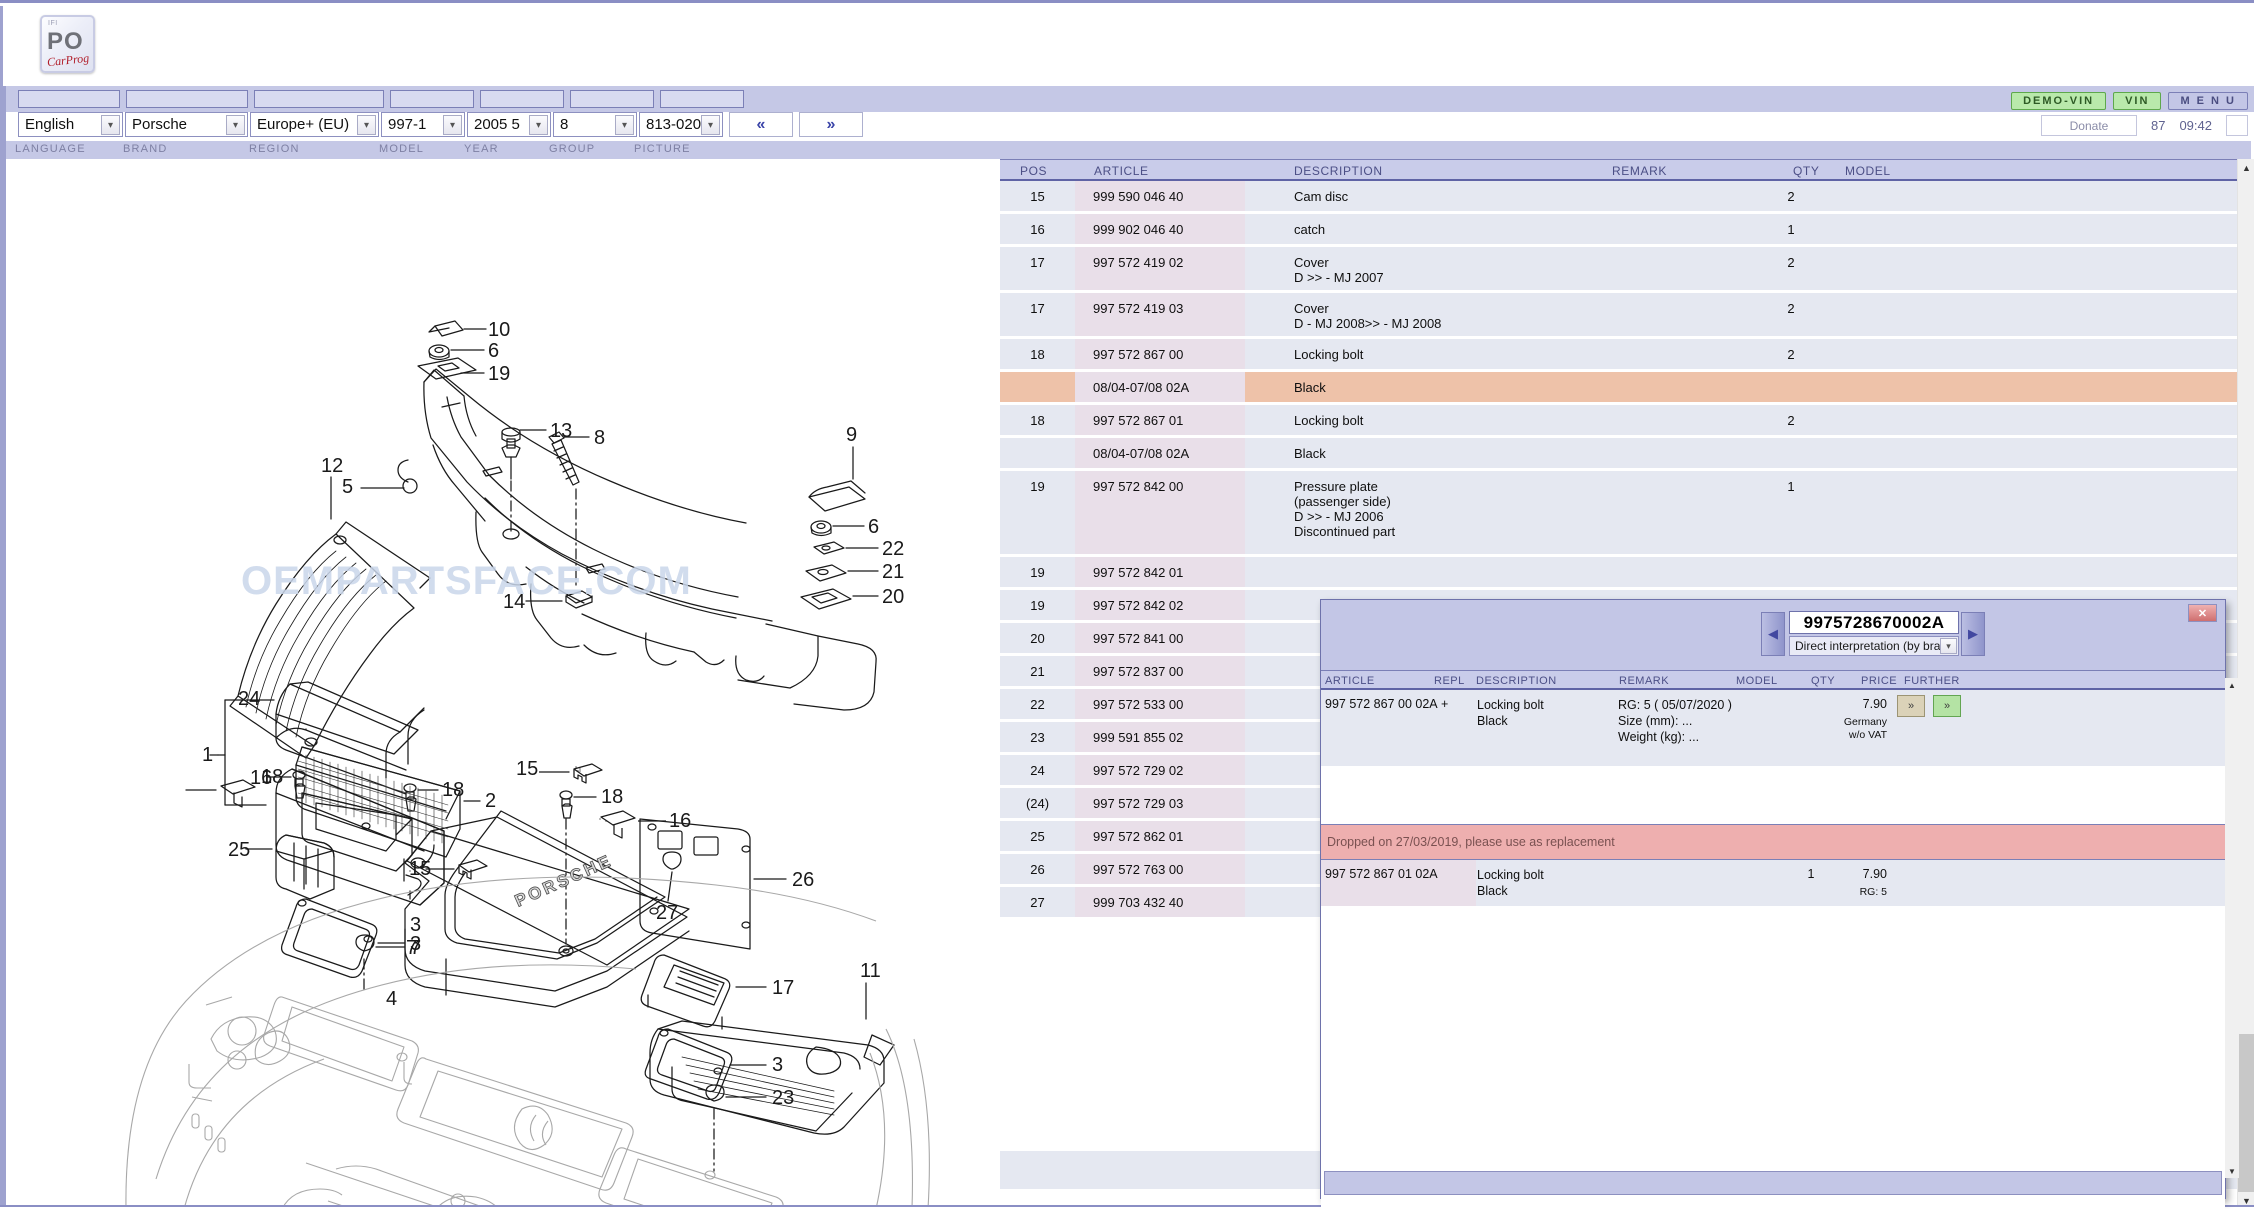  What do you see at coordinates (893, 549) in the screenshot?
I see `callout-22: 22` at bounding box center [893, 549].